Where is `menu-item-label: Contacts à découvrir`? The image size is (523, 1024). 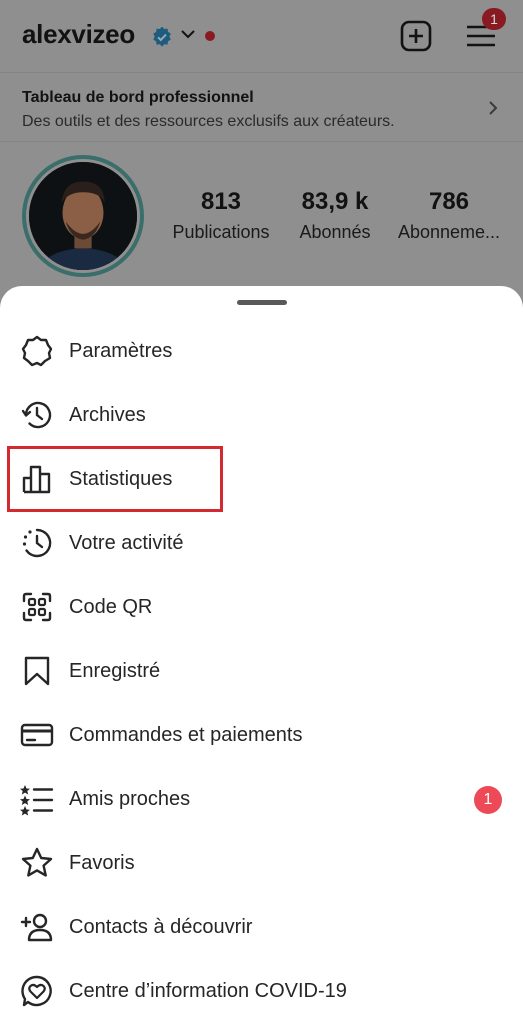 menu-item-label: Contacts à découvrir is located at coordinates (161, 927).